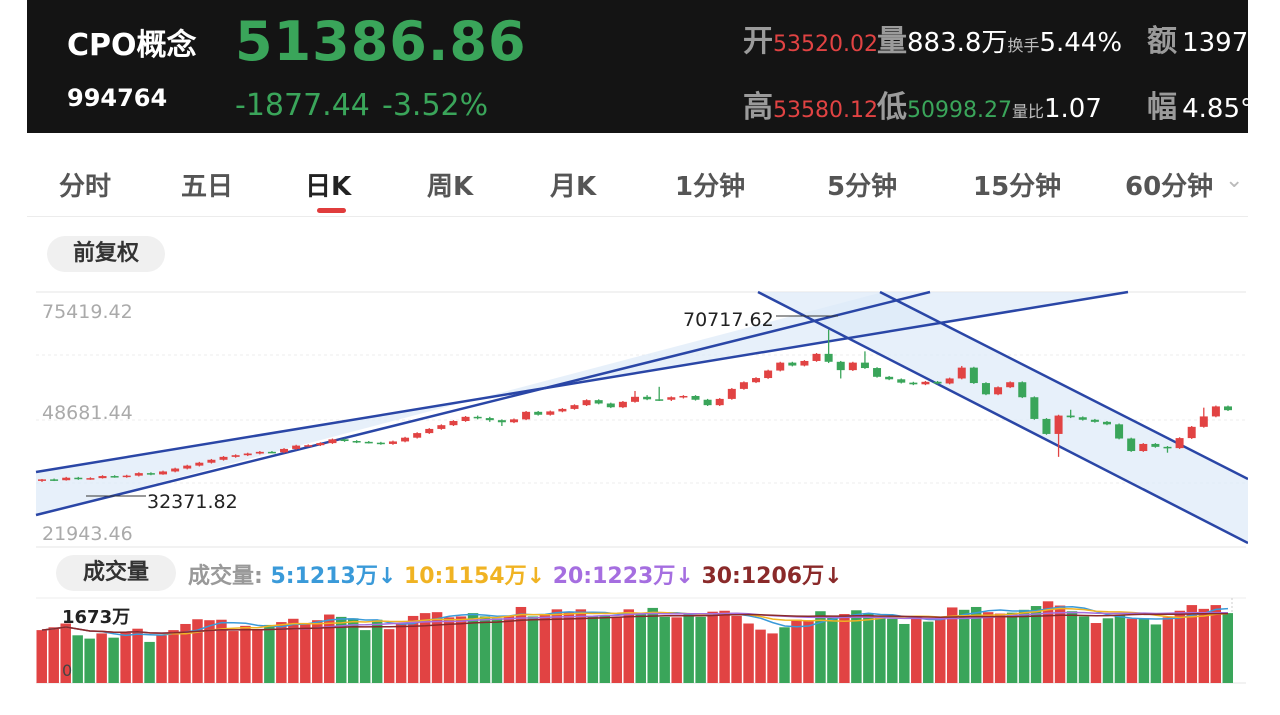 This screenshot has height=715, width=1280. Describe the element at coordinates (87, 534) in the screenshot. I see `y-label-bottom: 21943.46` at that location.